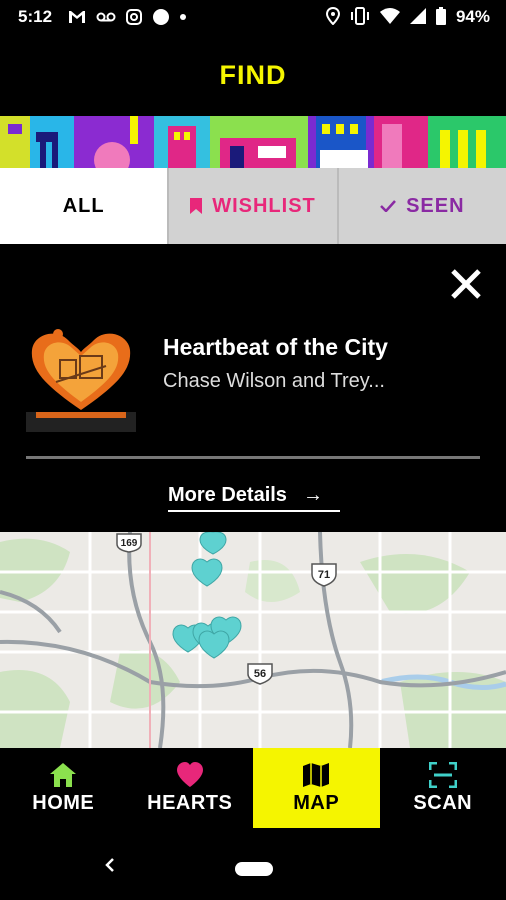  I want to click on location-icon, so click(333, 16).